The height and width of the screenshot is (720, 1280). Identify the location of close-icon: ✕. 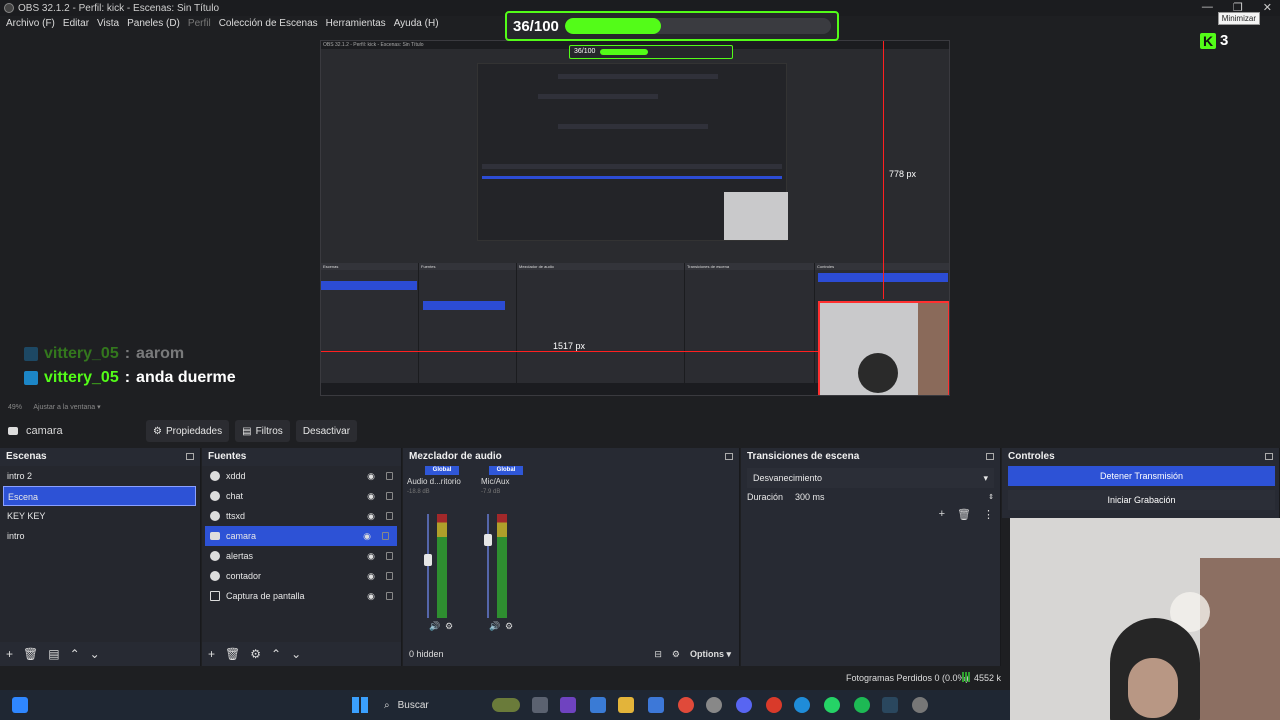
(1267, 7).